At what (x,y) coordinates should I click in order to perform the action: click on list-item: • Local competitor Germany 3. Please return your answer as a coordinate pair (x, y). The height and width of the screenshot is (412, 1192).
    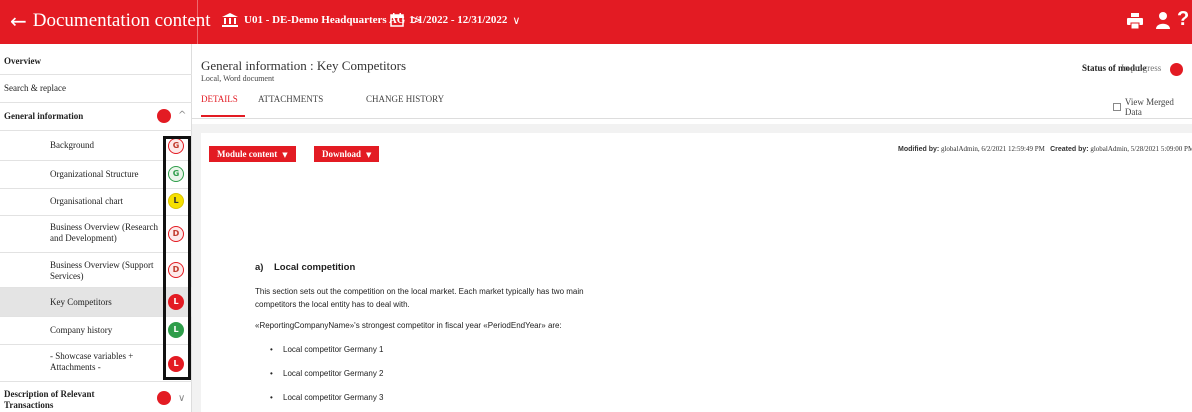
    Looking at the image, I should click on (327, 397).